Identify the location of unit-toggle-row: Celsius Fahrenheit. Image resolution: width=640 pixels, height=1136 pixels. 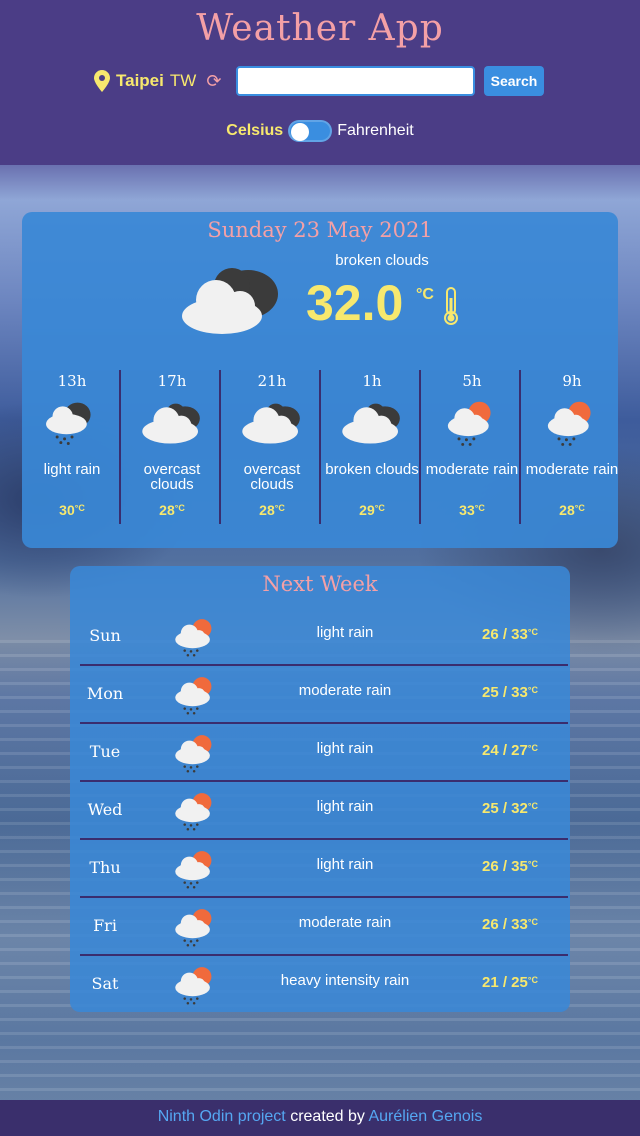
(320, 131).